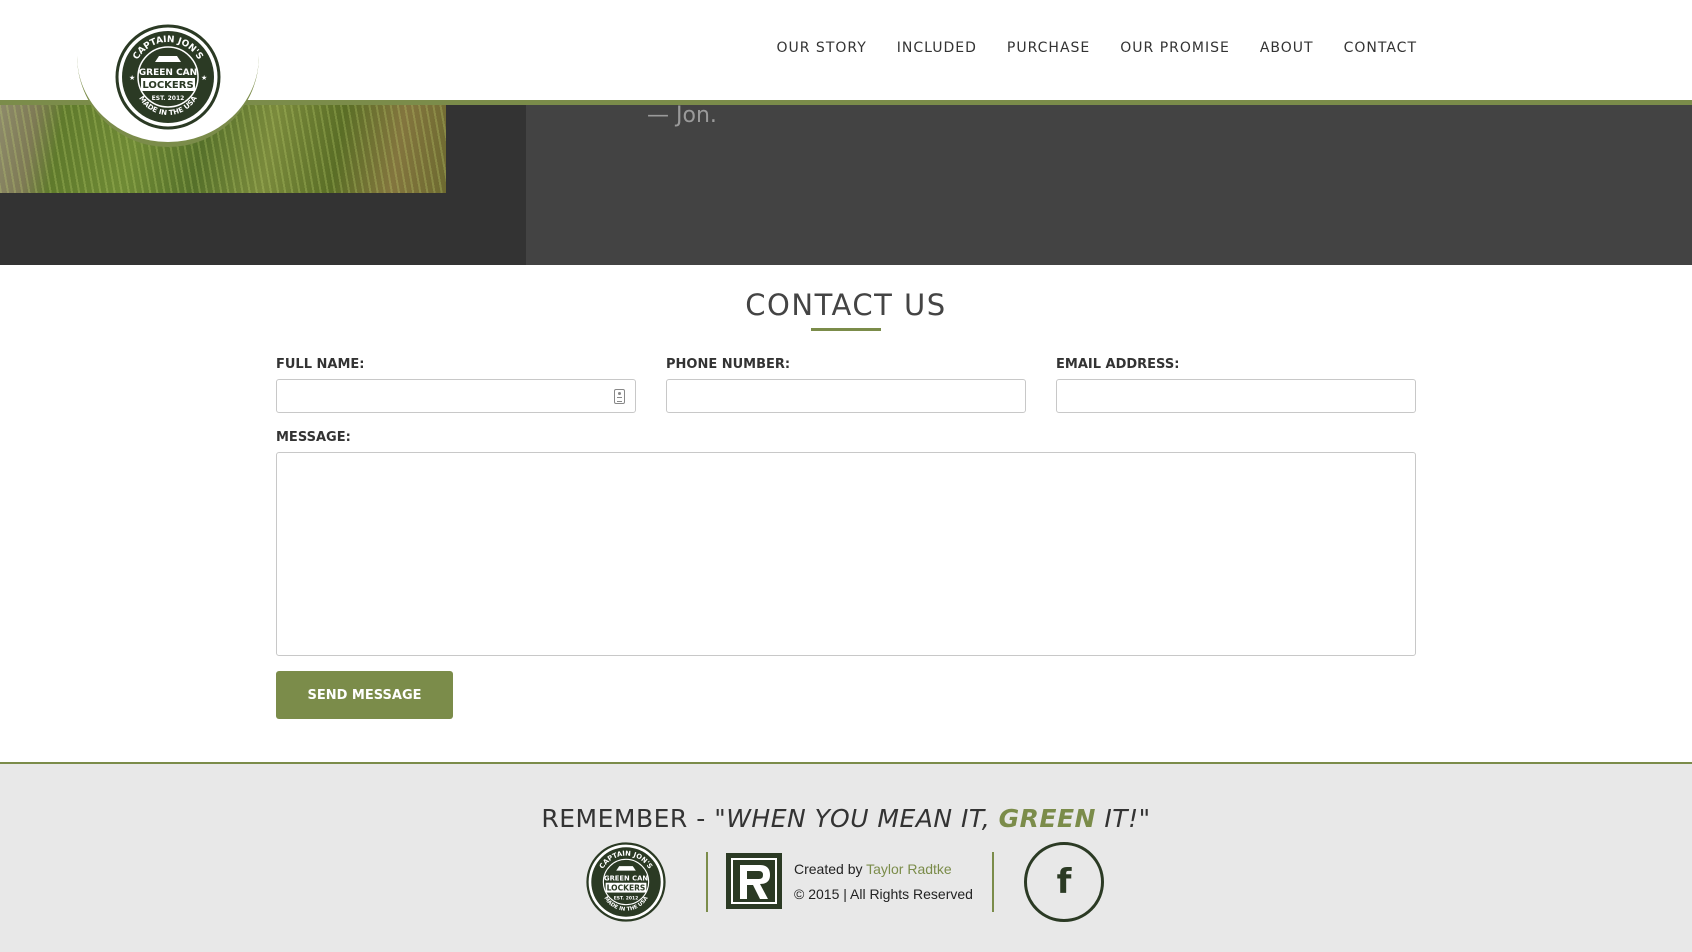 The image size is (1692, 952). Describe the element at coordinates (1287, 48) in the screenshot. I see `nav-about: ABOUT` at that location.